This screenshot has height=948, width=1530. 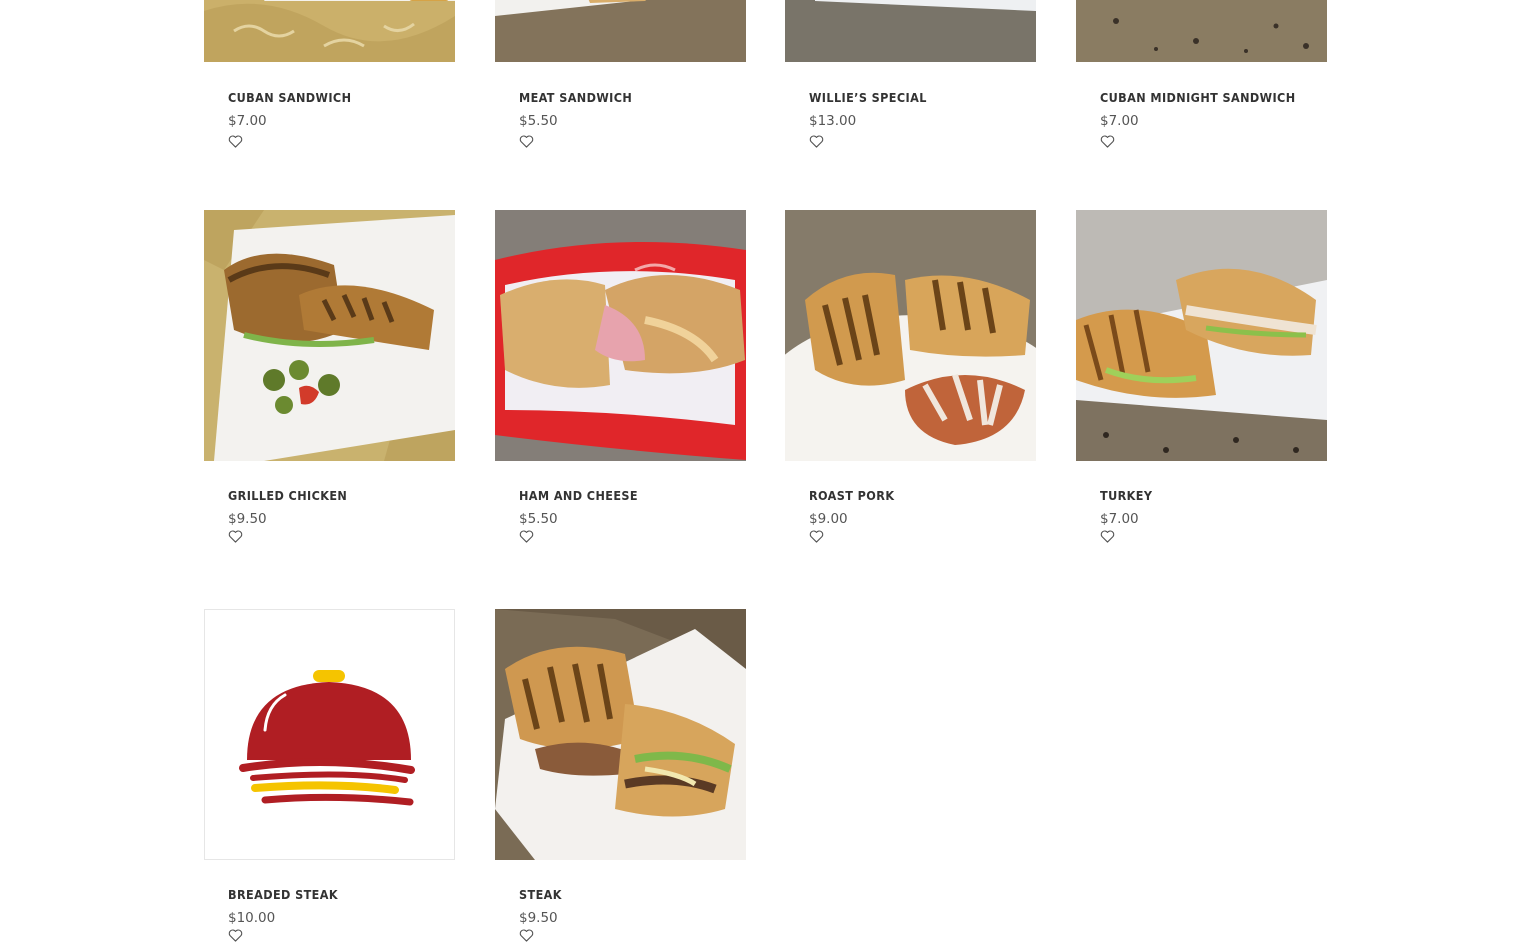 What do you see at coordinates (540, 894) in the screenshot?
I see `product-name: Steak` at bounding box center [540, 894].